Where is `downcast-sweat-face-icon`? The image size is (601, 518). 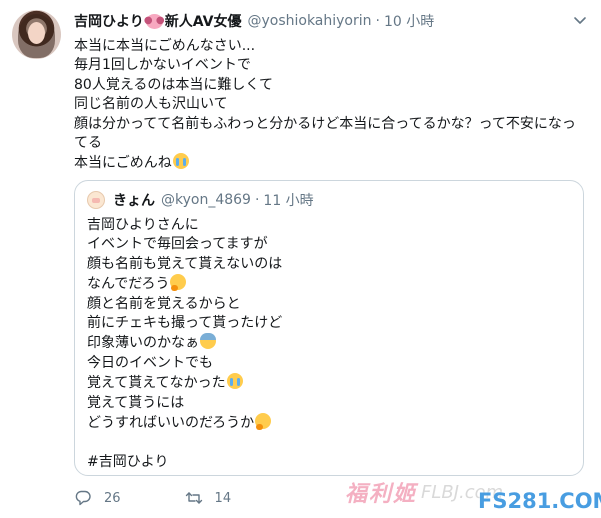 downcast-sweat-face-icon is located at coordinates (208, 341).